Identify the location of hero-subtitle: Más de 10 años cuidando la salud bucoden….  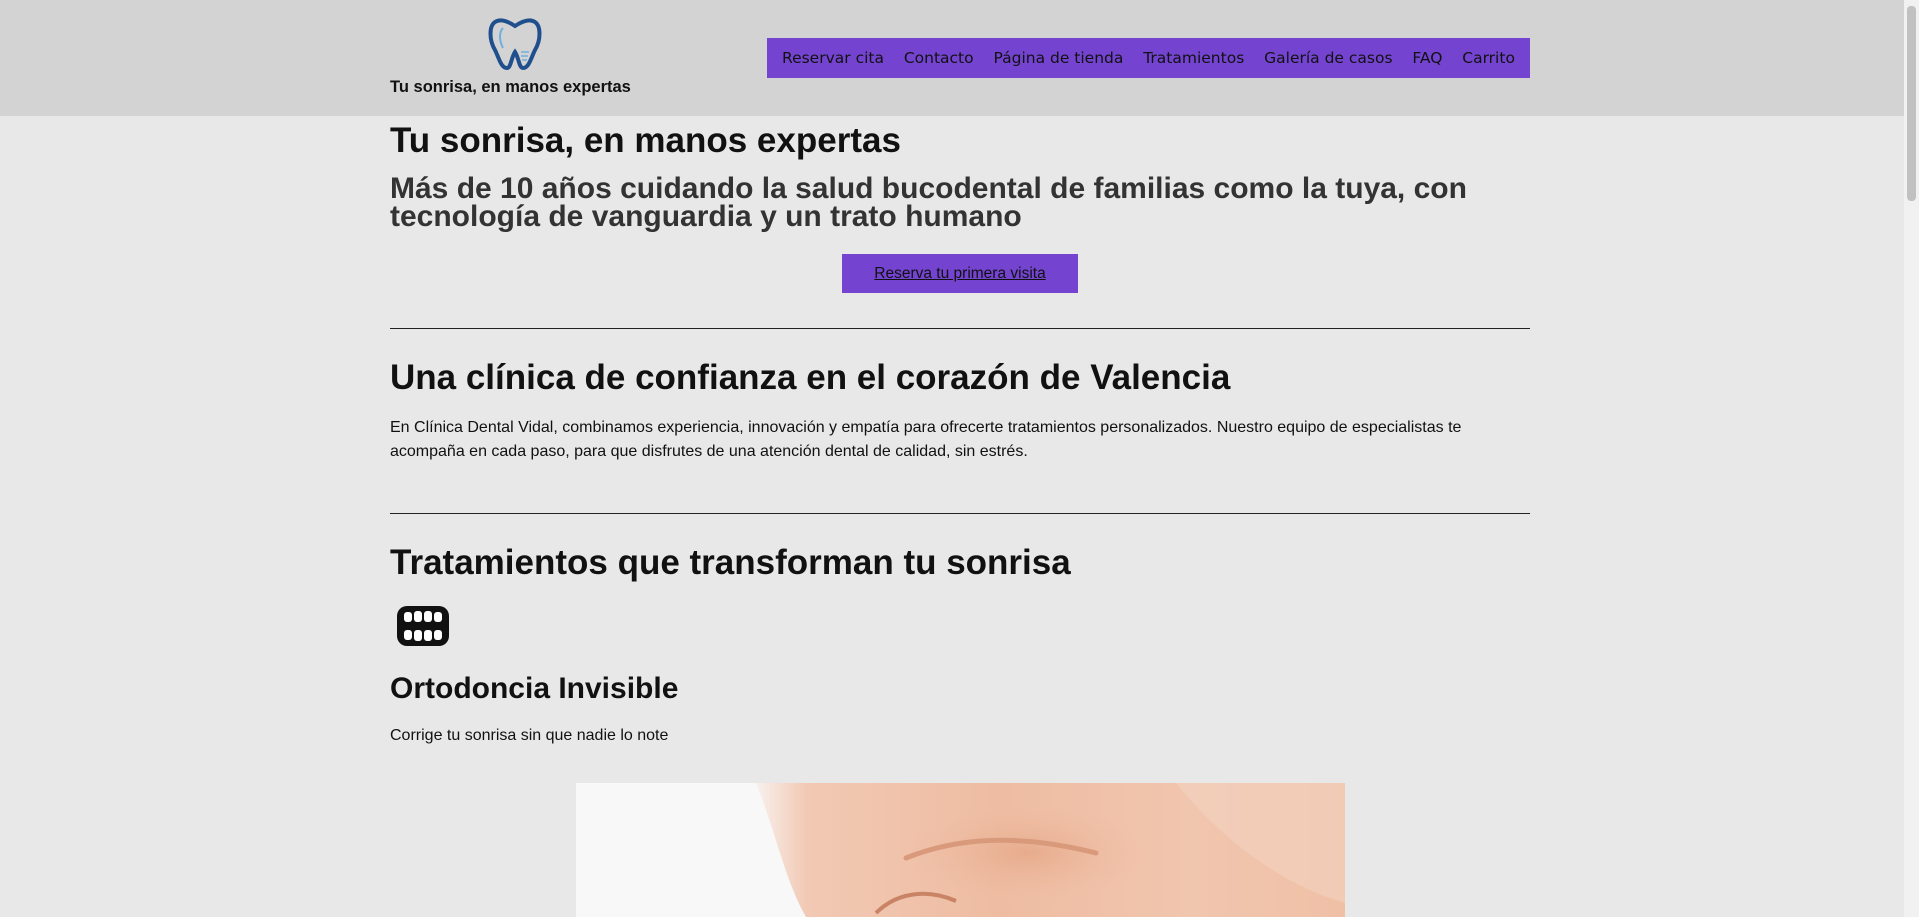
(928, 202).